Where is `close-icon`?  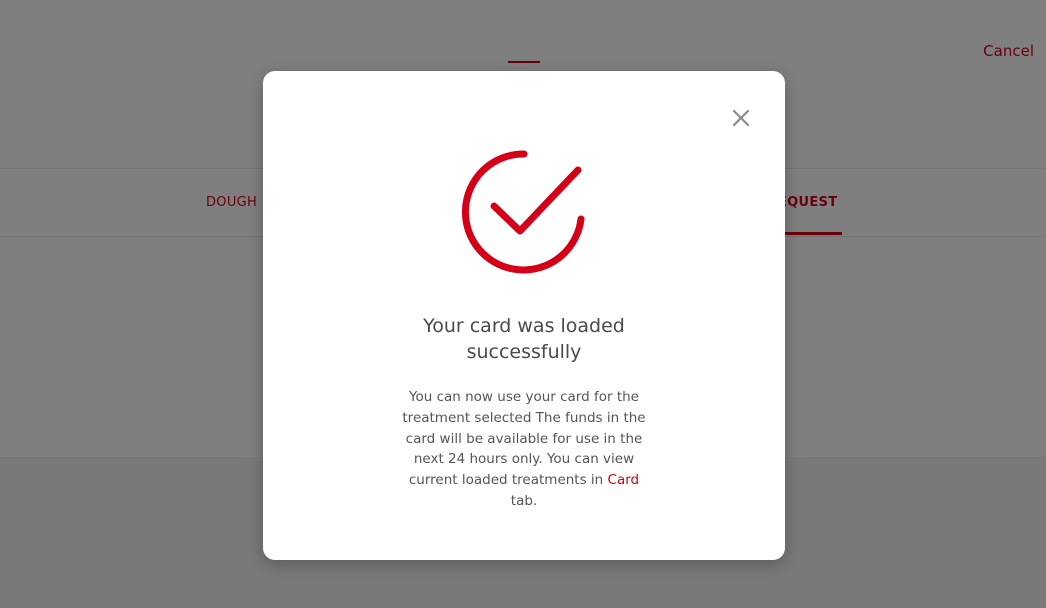
close-icon is located at coordinates (741, 118).